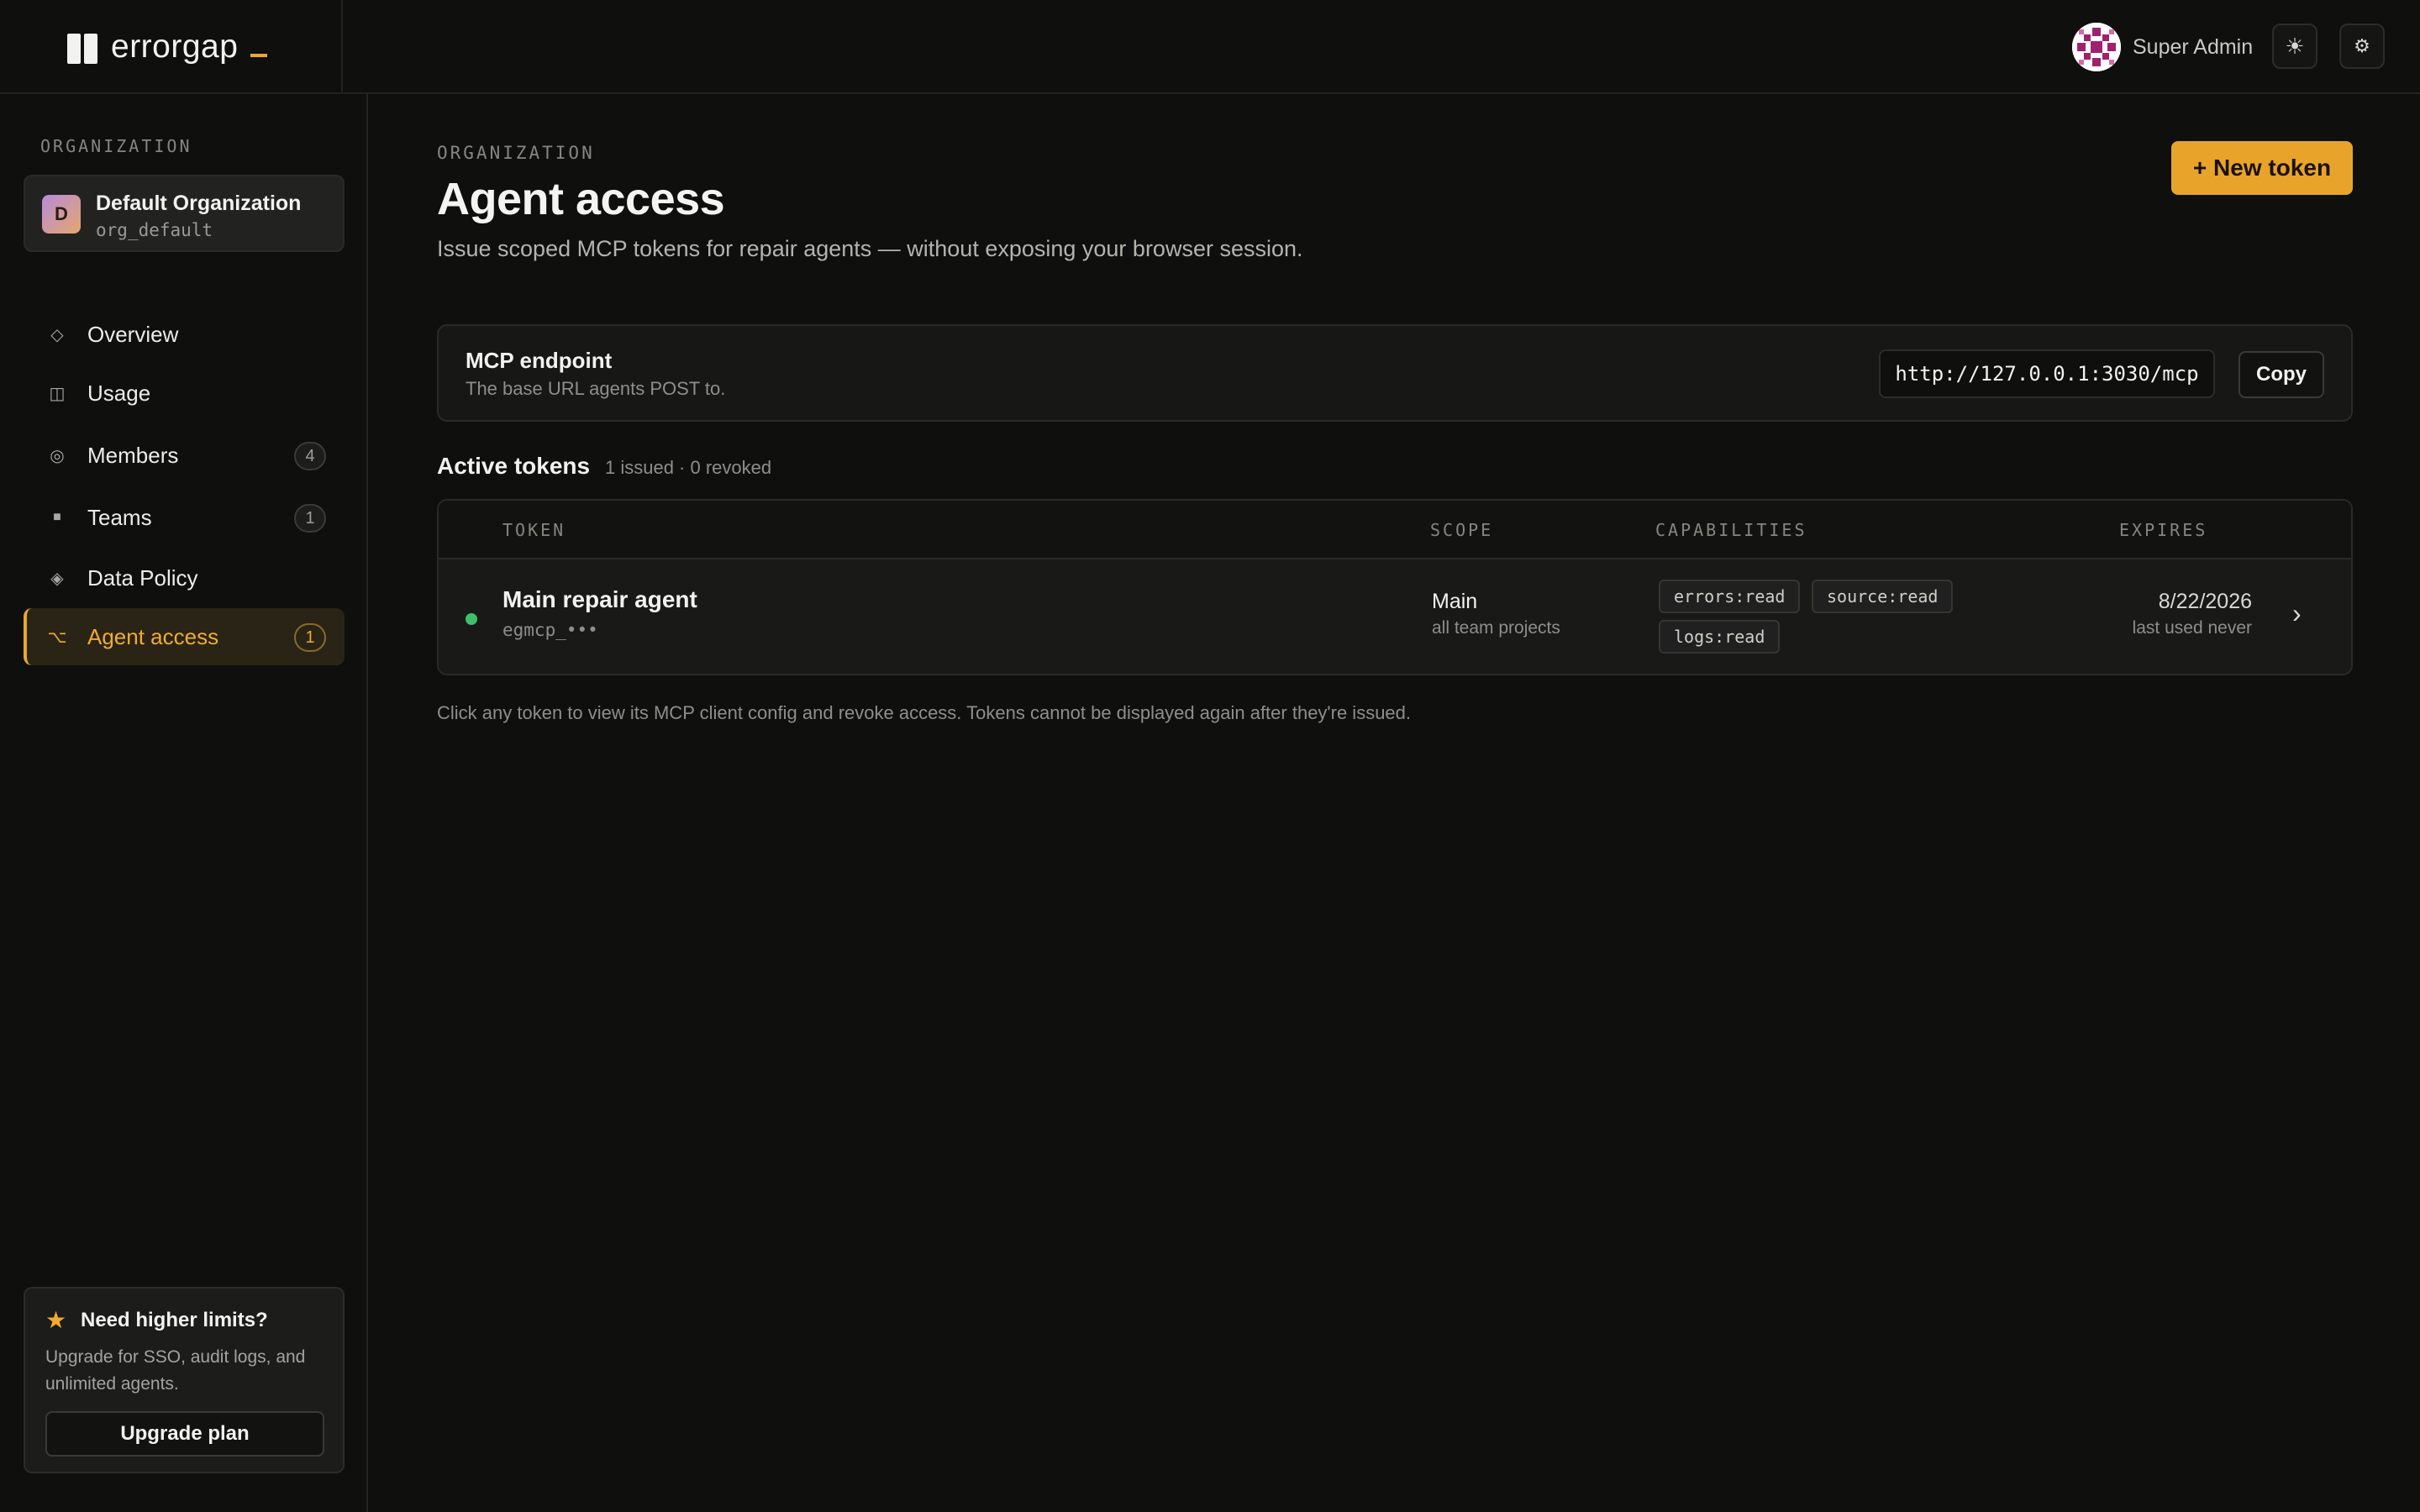 The height and width of the screenshot is (1512, 2420). Describe the element at coordinates (2205, 601) in the screenshot. I see `token-expiry: 8/22/2026` at that location.